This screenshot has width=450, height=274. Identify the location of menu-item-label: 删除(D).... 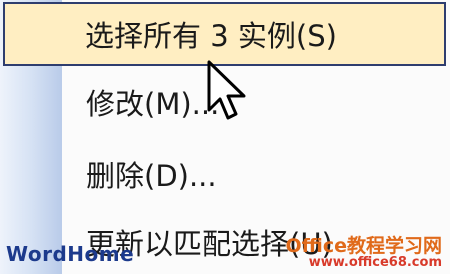
(151, 176).